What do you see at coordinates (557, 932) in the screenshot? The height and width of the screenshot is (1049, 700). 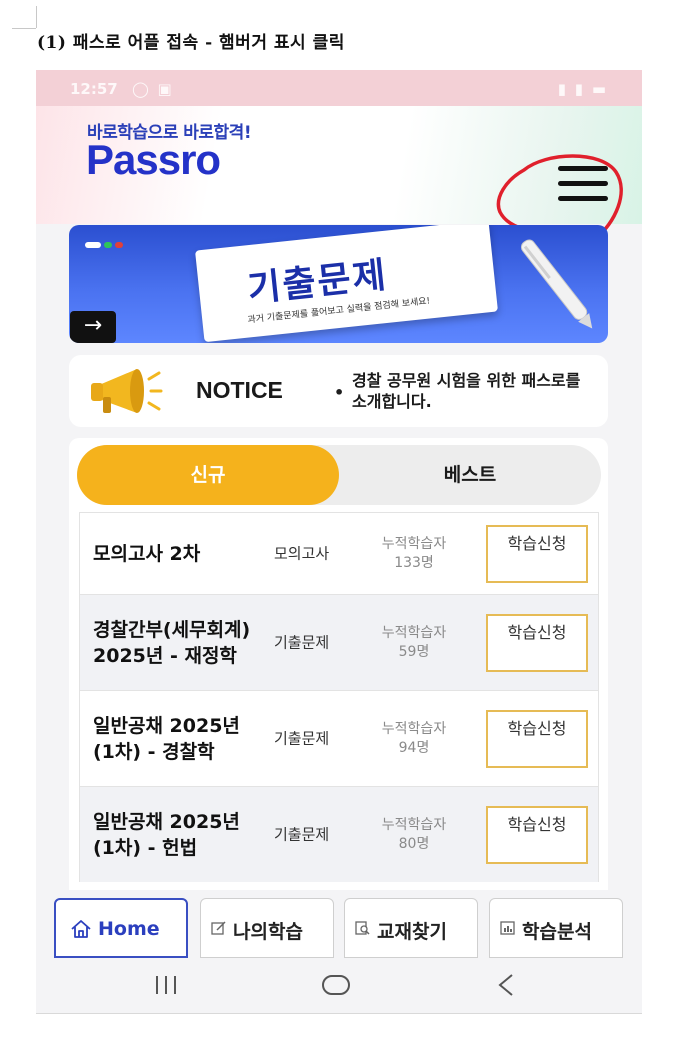 I see `nav-analysis-label: 학습분석` at bounding box center [557, 932].